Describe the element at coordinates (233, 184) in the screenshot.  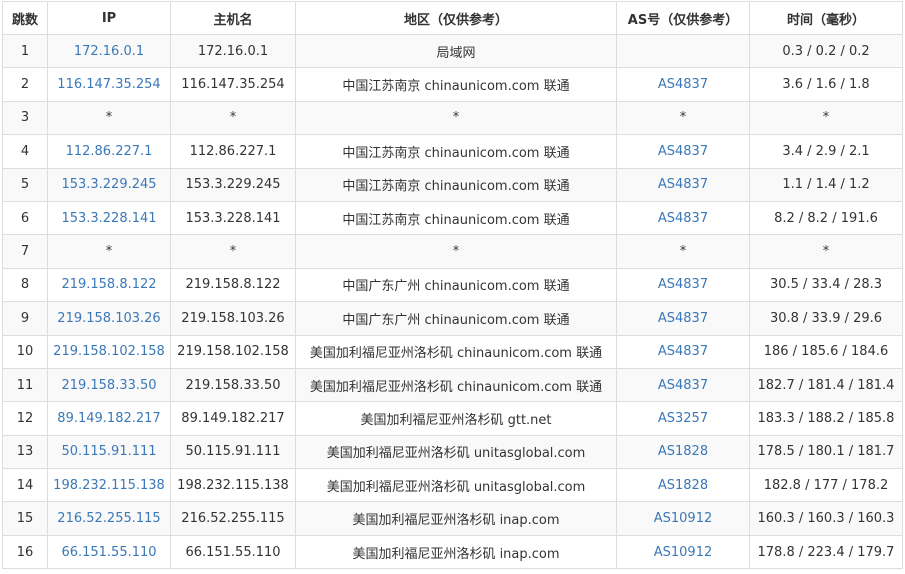
I see `hostname-cell: 153.3.229.245` at that location.